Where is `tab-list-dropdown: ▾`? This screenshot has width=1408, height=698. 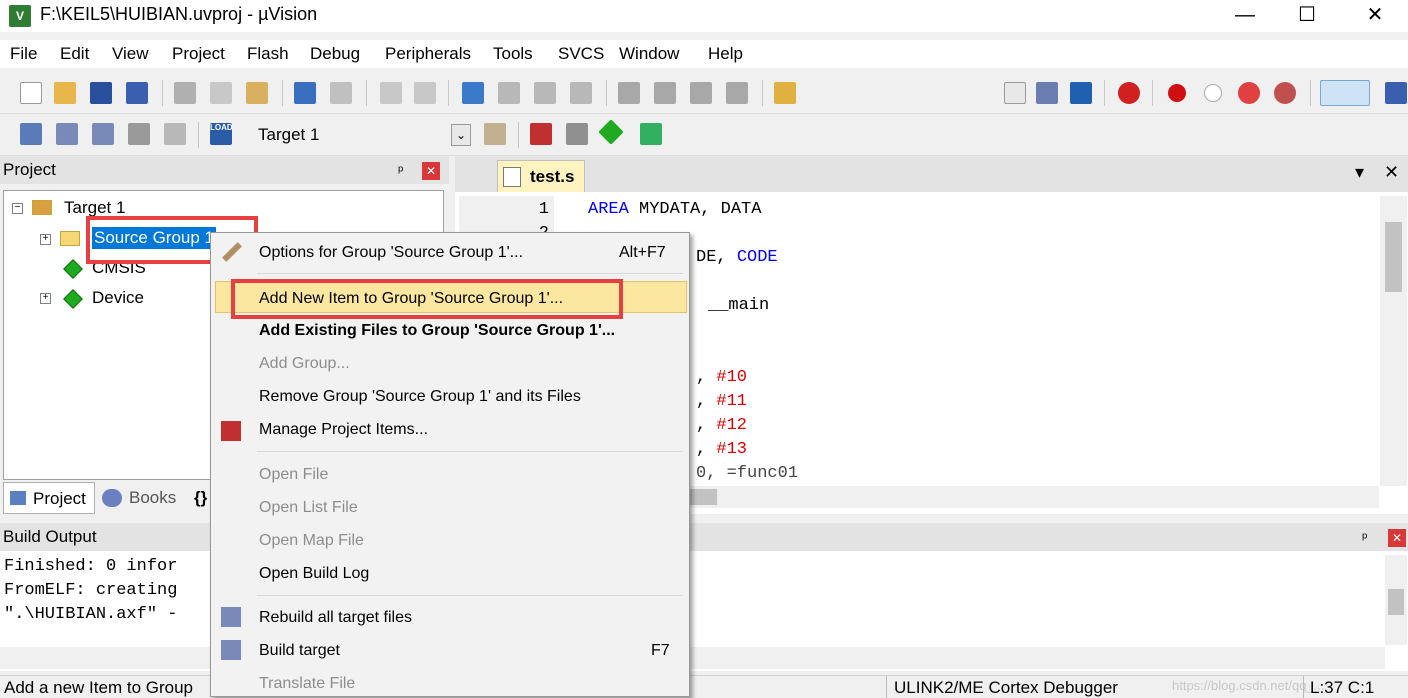
tab-list-dropdown: ▾ is located at coordinates (1359, 172).